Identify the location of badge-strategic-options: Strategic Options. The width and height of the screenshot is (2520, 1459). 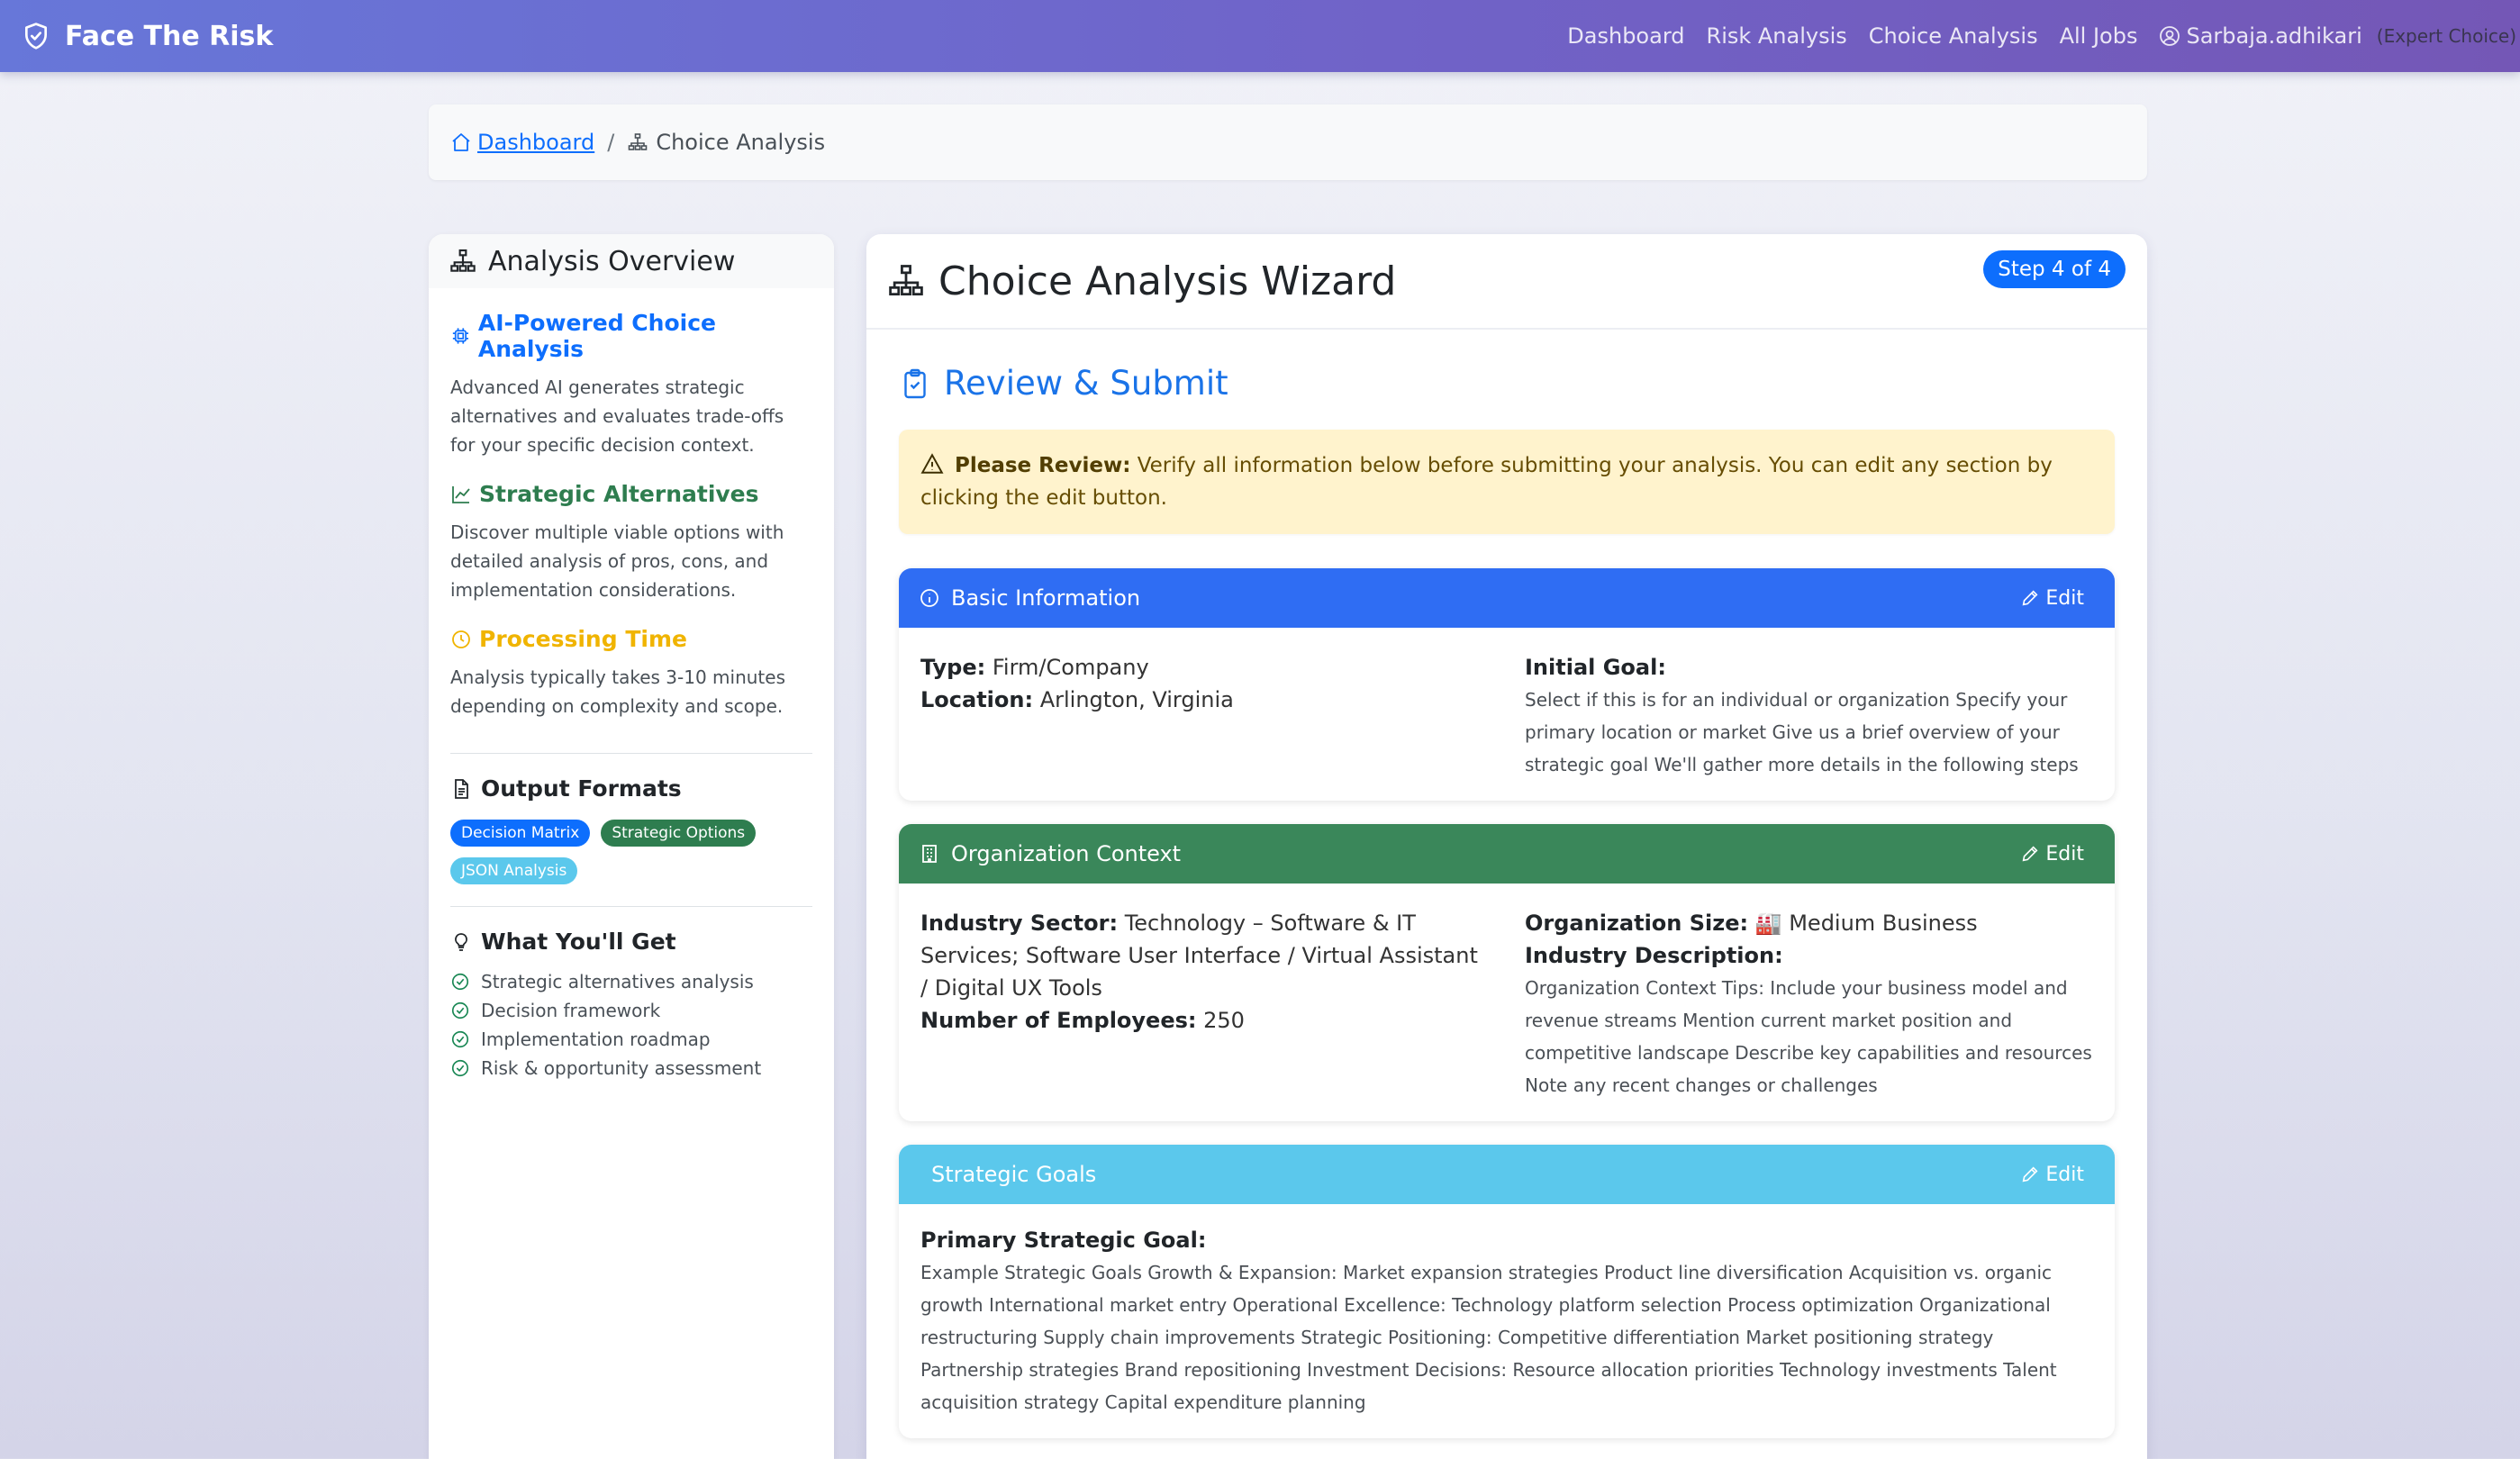
(679, 833).